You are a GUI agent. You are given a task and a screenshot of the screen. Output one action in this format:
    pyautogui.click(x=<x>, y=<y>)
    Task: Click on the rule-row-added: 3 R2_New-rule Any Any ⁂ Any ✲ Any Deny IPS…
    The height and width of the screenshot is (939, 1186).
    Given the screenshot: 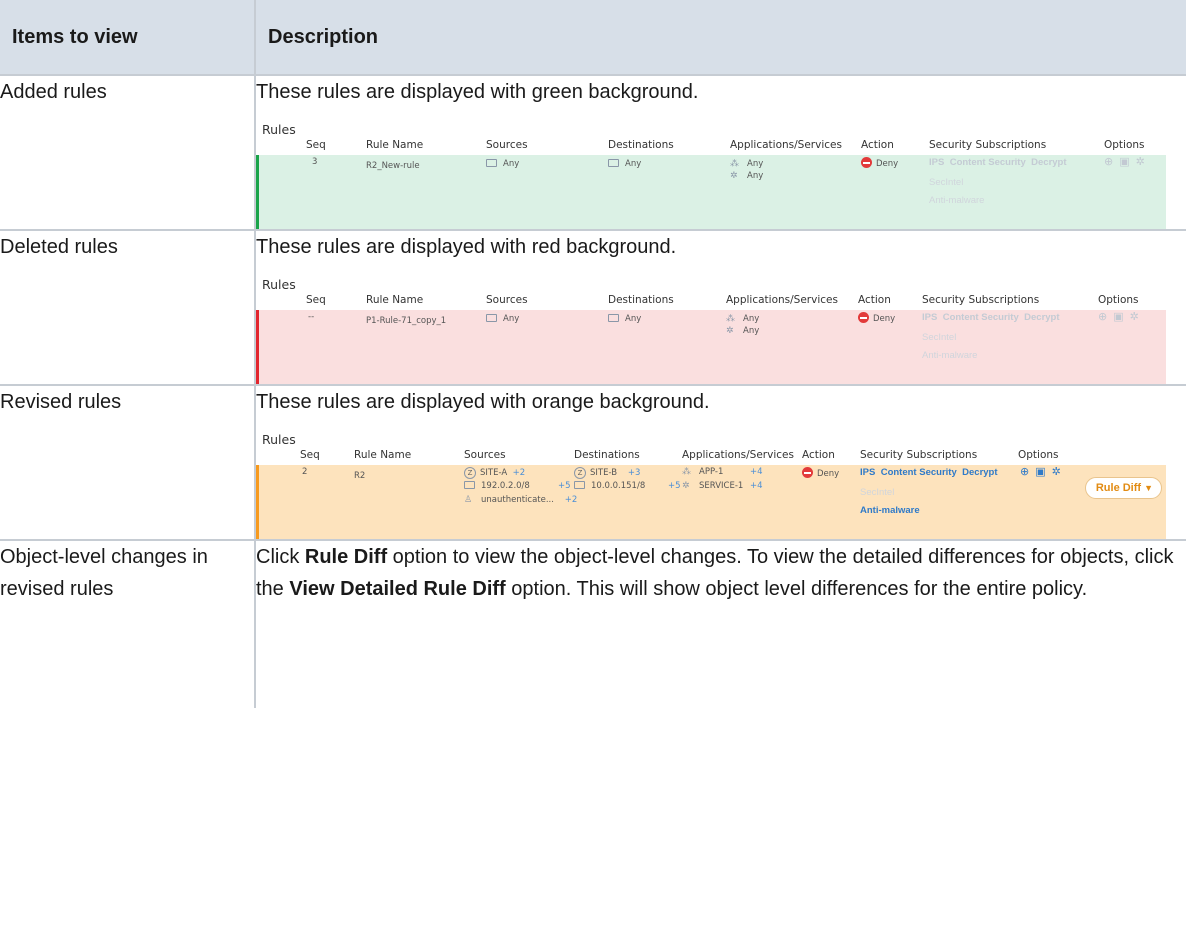 What is the action you would take?
    pyautogui.click(x=711, y=192)
    